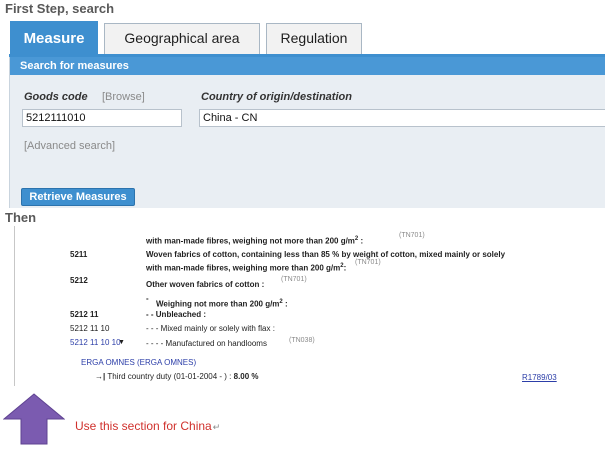 This screenshot has width=605, height=453. What do you see at coordinates (182, 38) in the screenshot?
I see `tab-geographical-area: Geographical area` at bounding box center [182, 38].